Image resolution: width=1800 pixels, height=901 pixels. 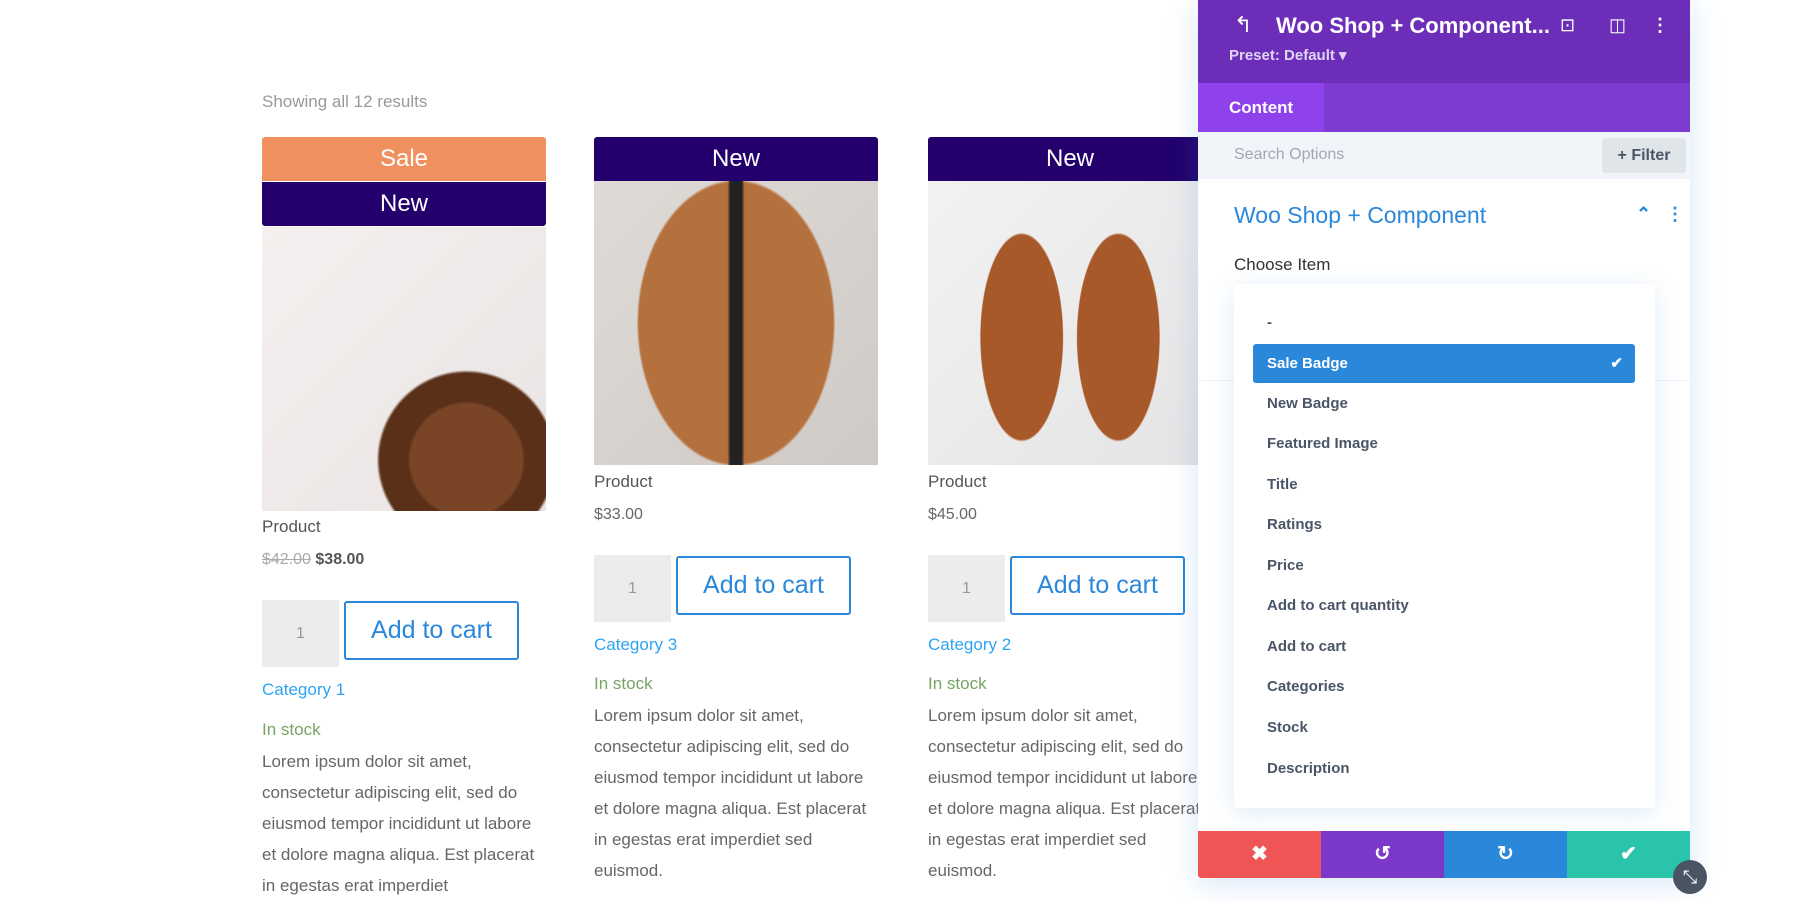 I want to click on dropdown-option: -, so click(x=1444, y=322).